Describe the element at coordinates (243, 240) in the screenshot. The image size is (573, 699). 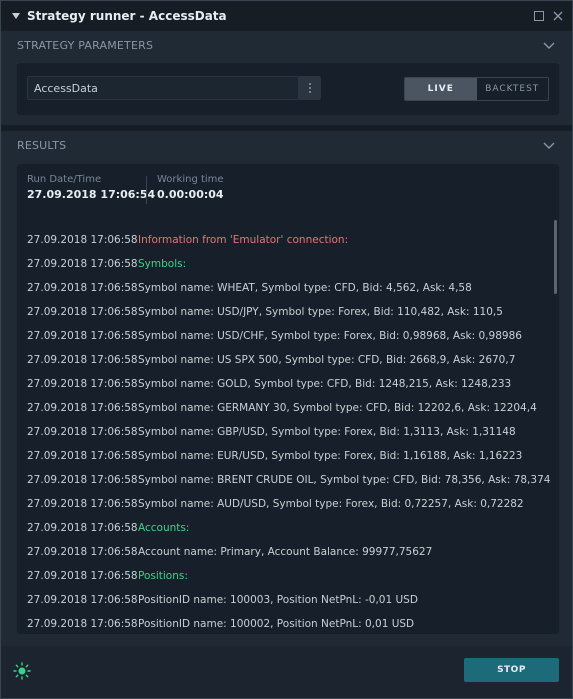
I see `log-message: Information from 'Emulator' connection:` at that location.